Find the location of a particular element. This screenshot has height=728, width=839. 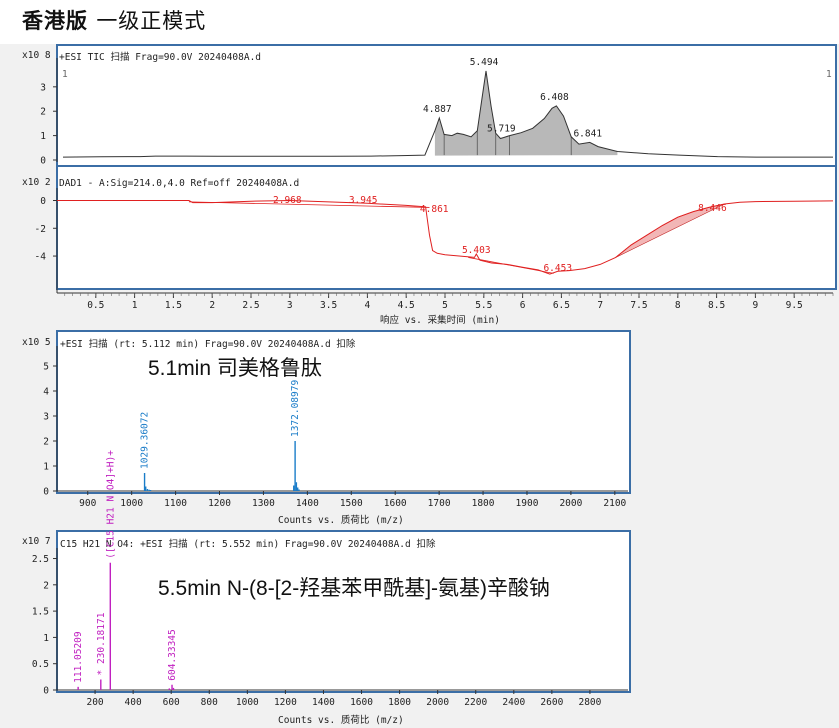

ms2-x-tick-label: 200 is located at coordinates (94, 702).